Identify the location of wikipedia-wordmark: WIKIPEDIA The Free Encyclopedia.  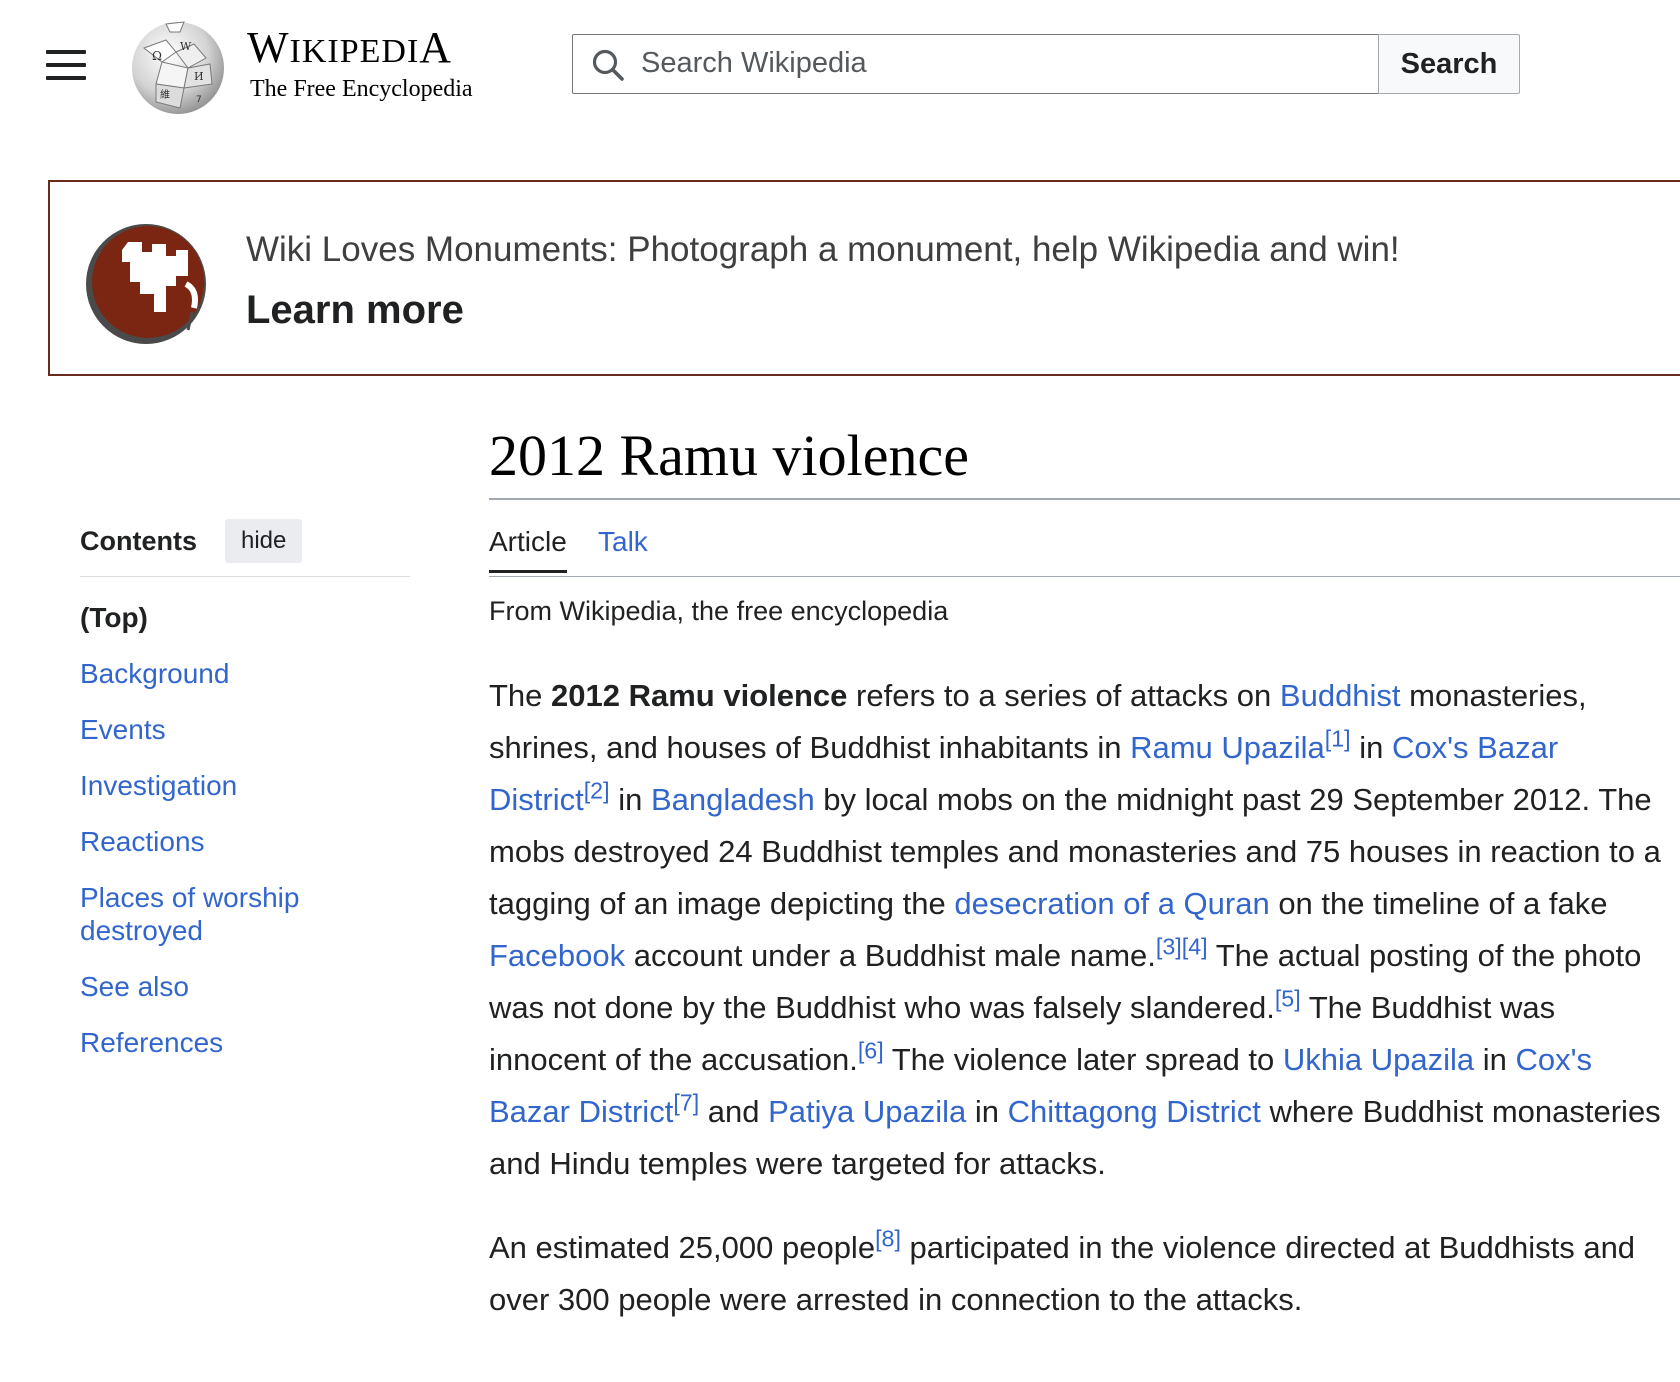
(360, 65).